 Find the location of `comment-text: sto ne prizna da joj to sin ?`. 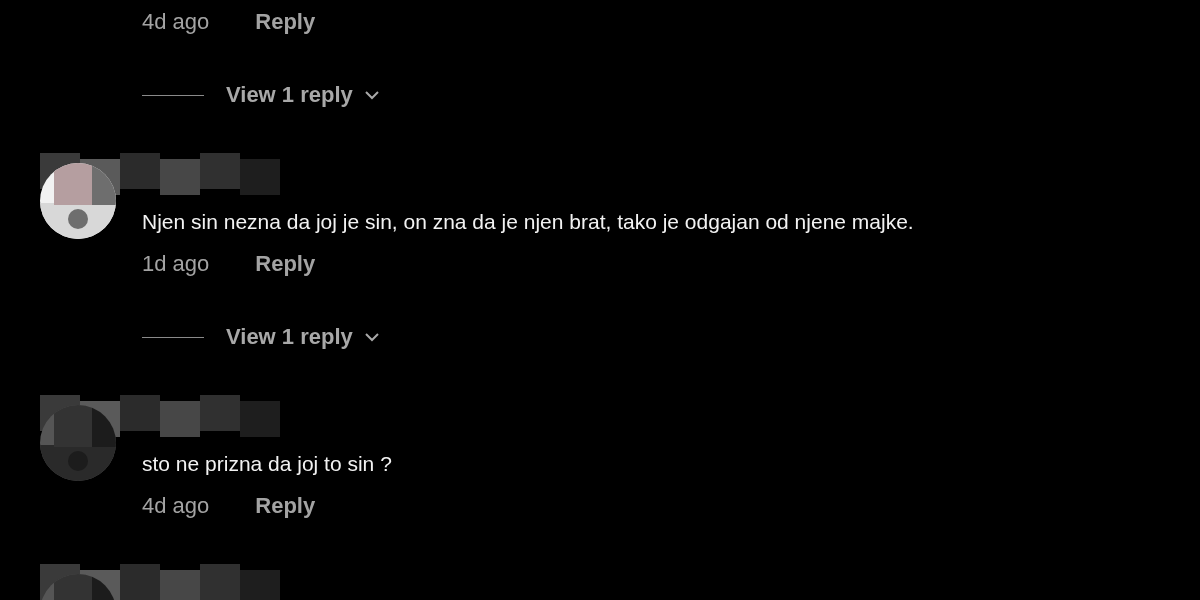

comment-text: sto ne prizna da joj to sin ? is located at coordinates (267, 464).